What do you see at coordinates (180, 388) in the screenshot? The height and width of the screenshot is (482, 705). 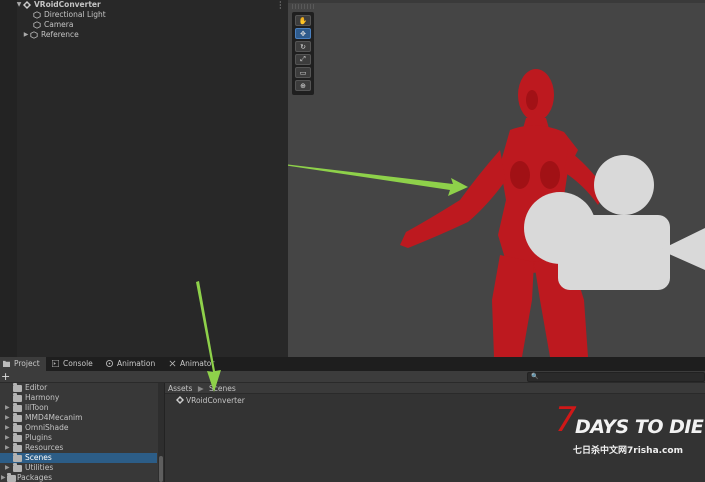 I see `breadcrumb-assets: Assets` at bounding box center [180, 388].